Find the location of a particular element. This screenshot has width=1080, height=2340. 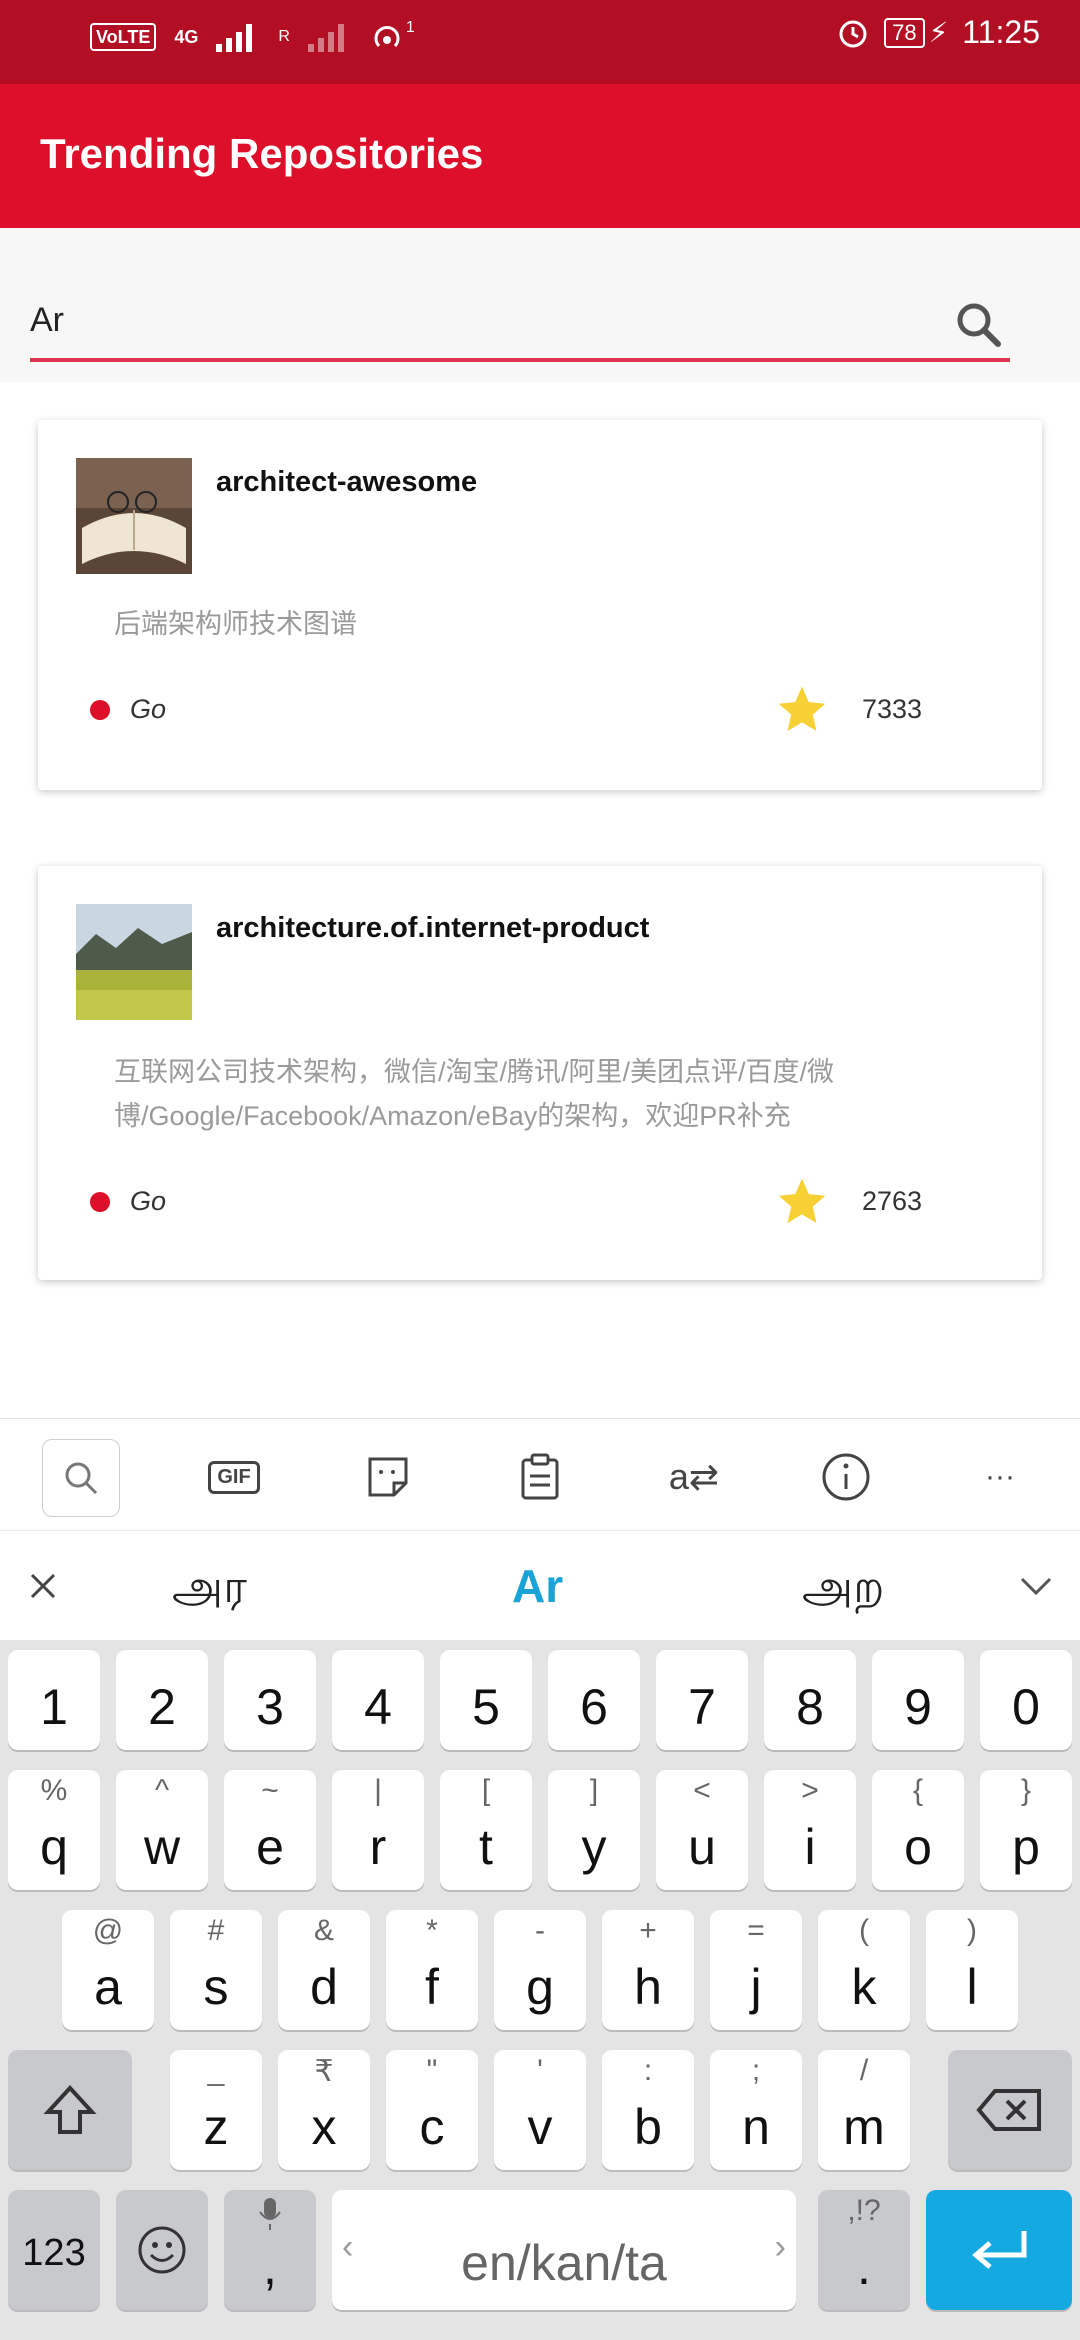

backspace-icon is located at coordinates (1008, 2110).